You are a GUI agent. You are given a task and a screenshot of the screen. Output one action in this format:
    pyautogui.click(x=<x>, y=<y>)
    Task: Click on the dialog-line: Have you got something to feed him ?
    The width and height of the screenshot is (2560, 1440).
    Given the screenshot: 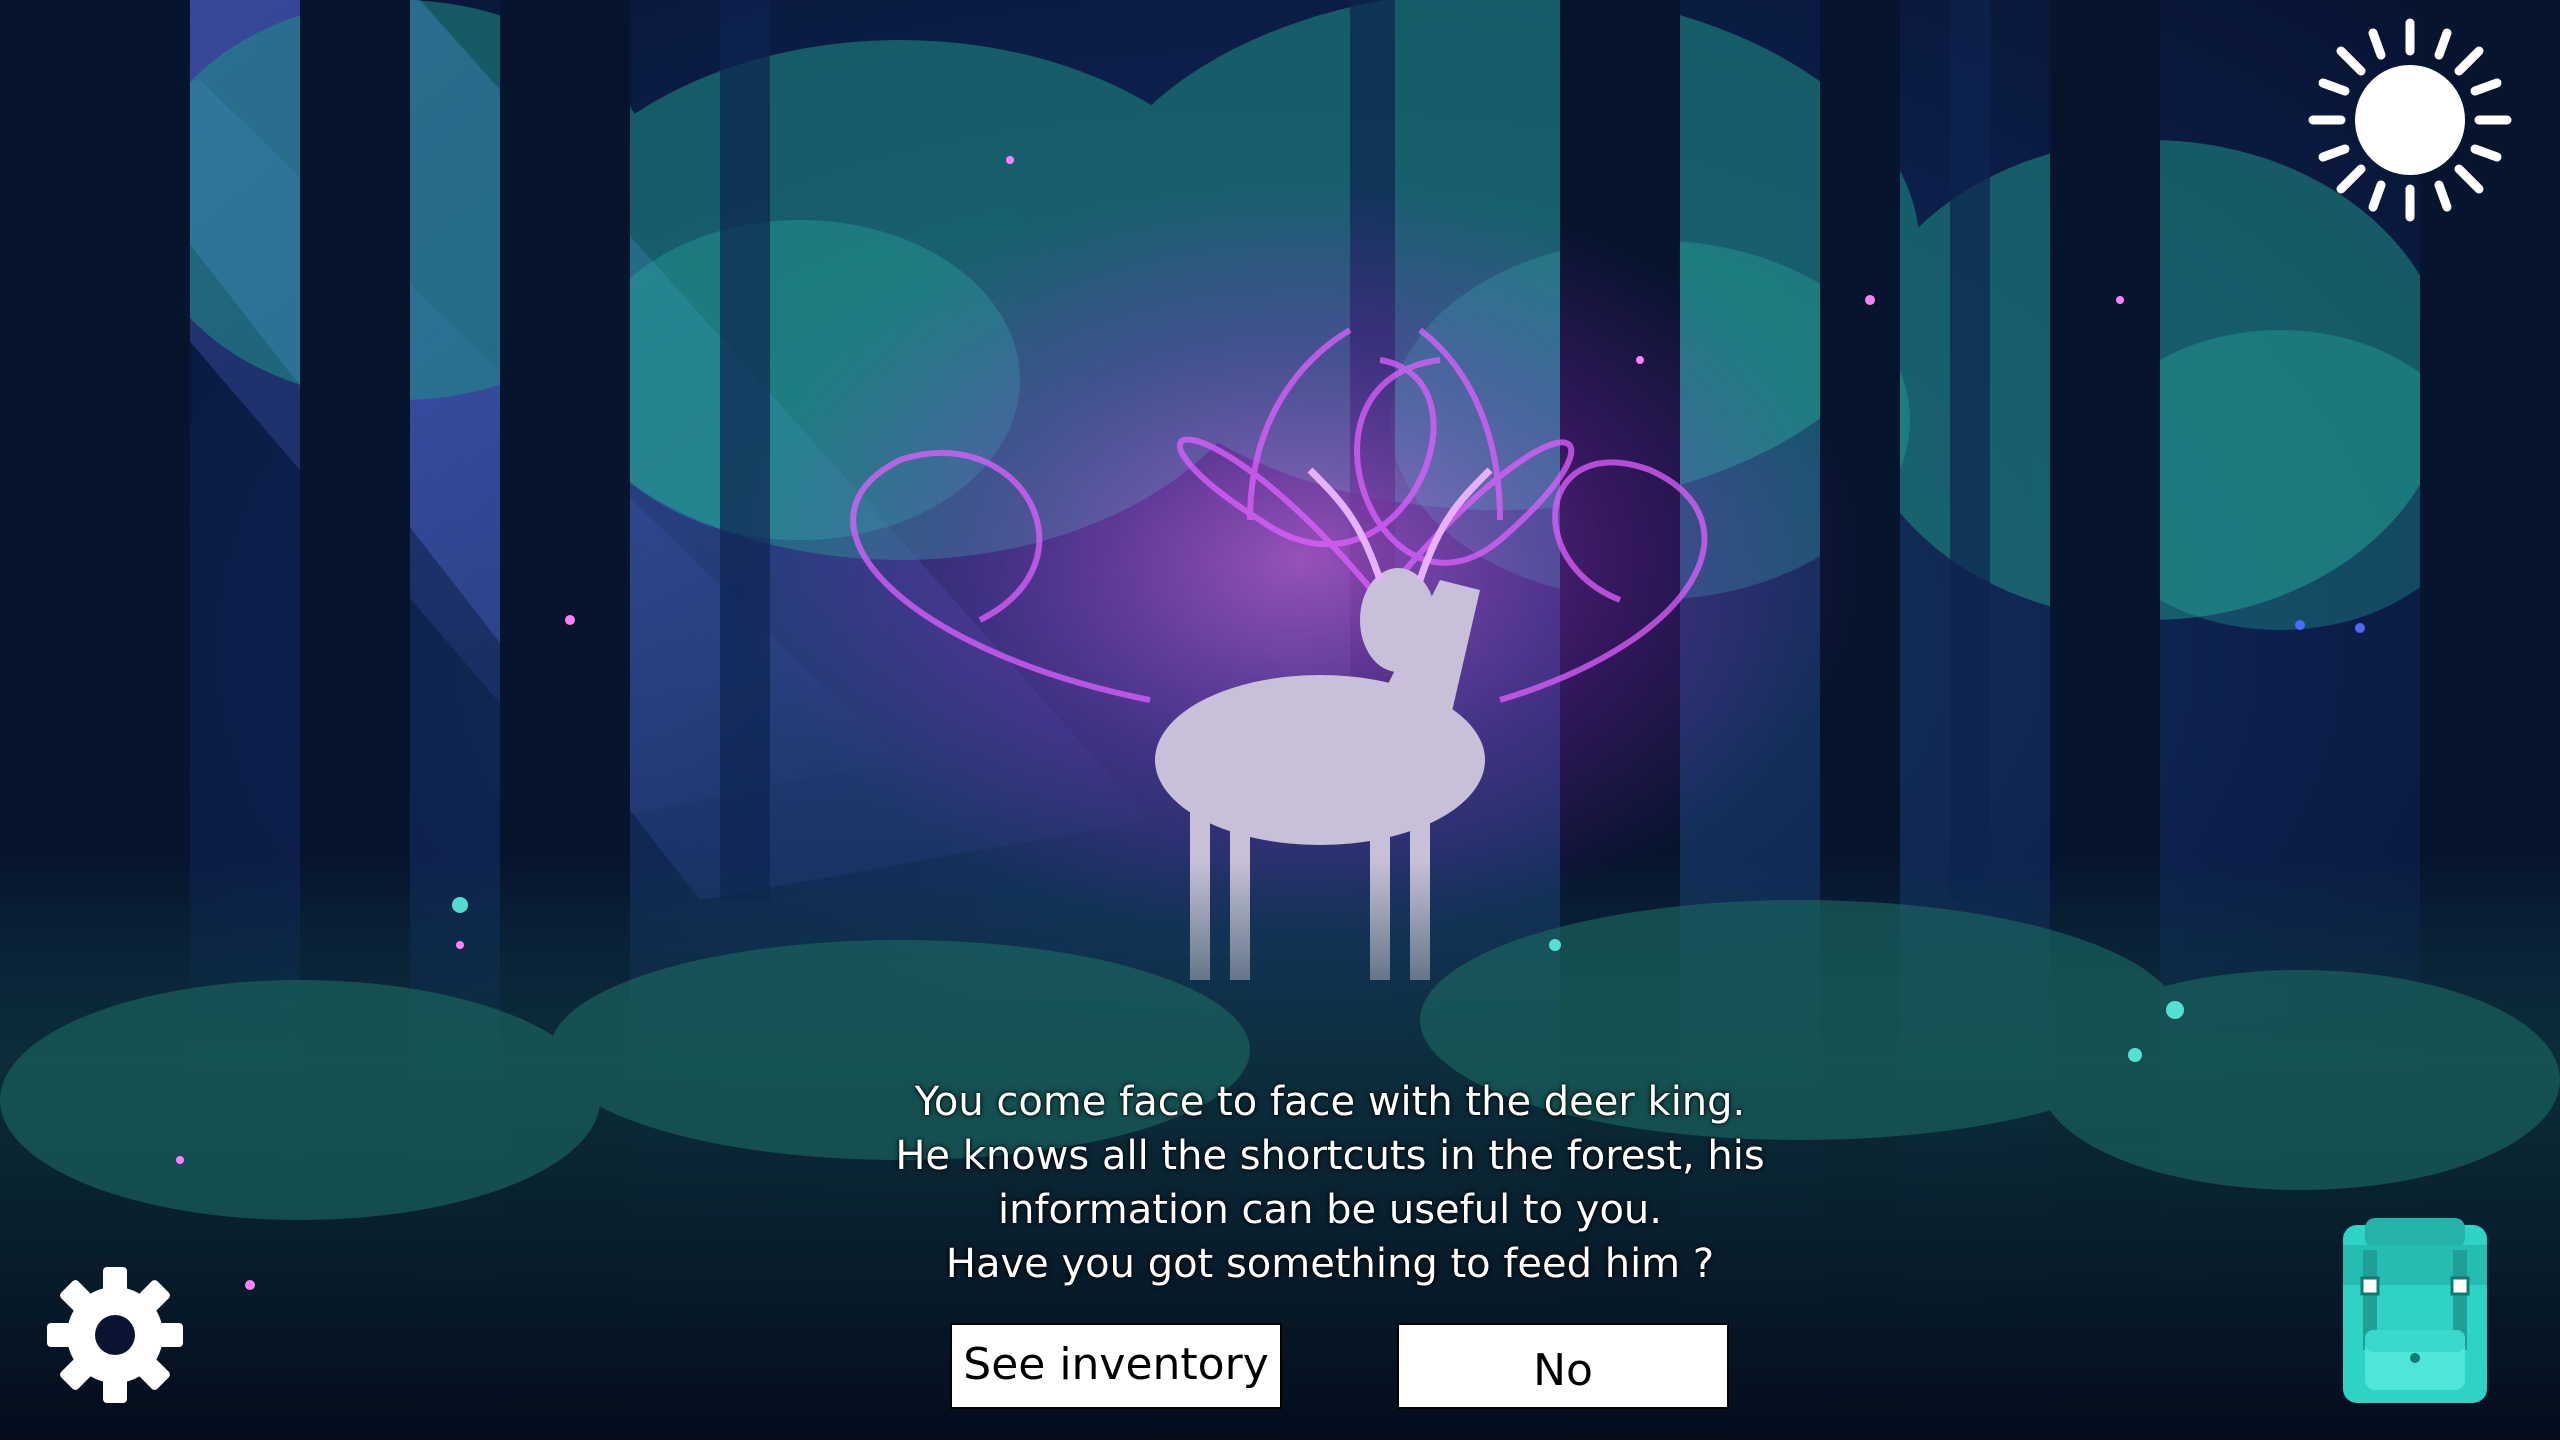 What is the action you would take?
    pyautogui.click(x=1330, y=1264)
    